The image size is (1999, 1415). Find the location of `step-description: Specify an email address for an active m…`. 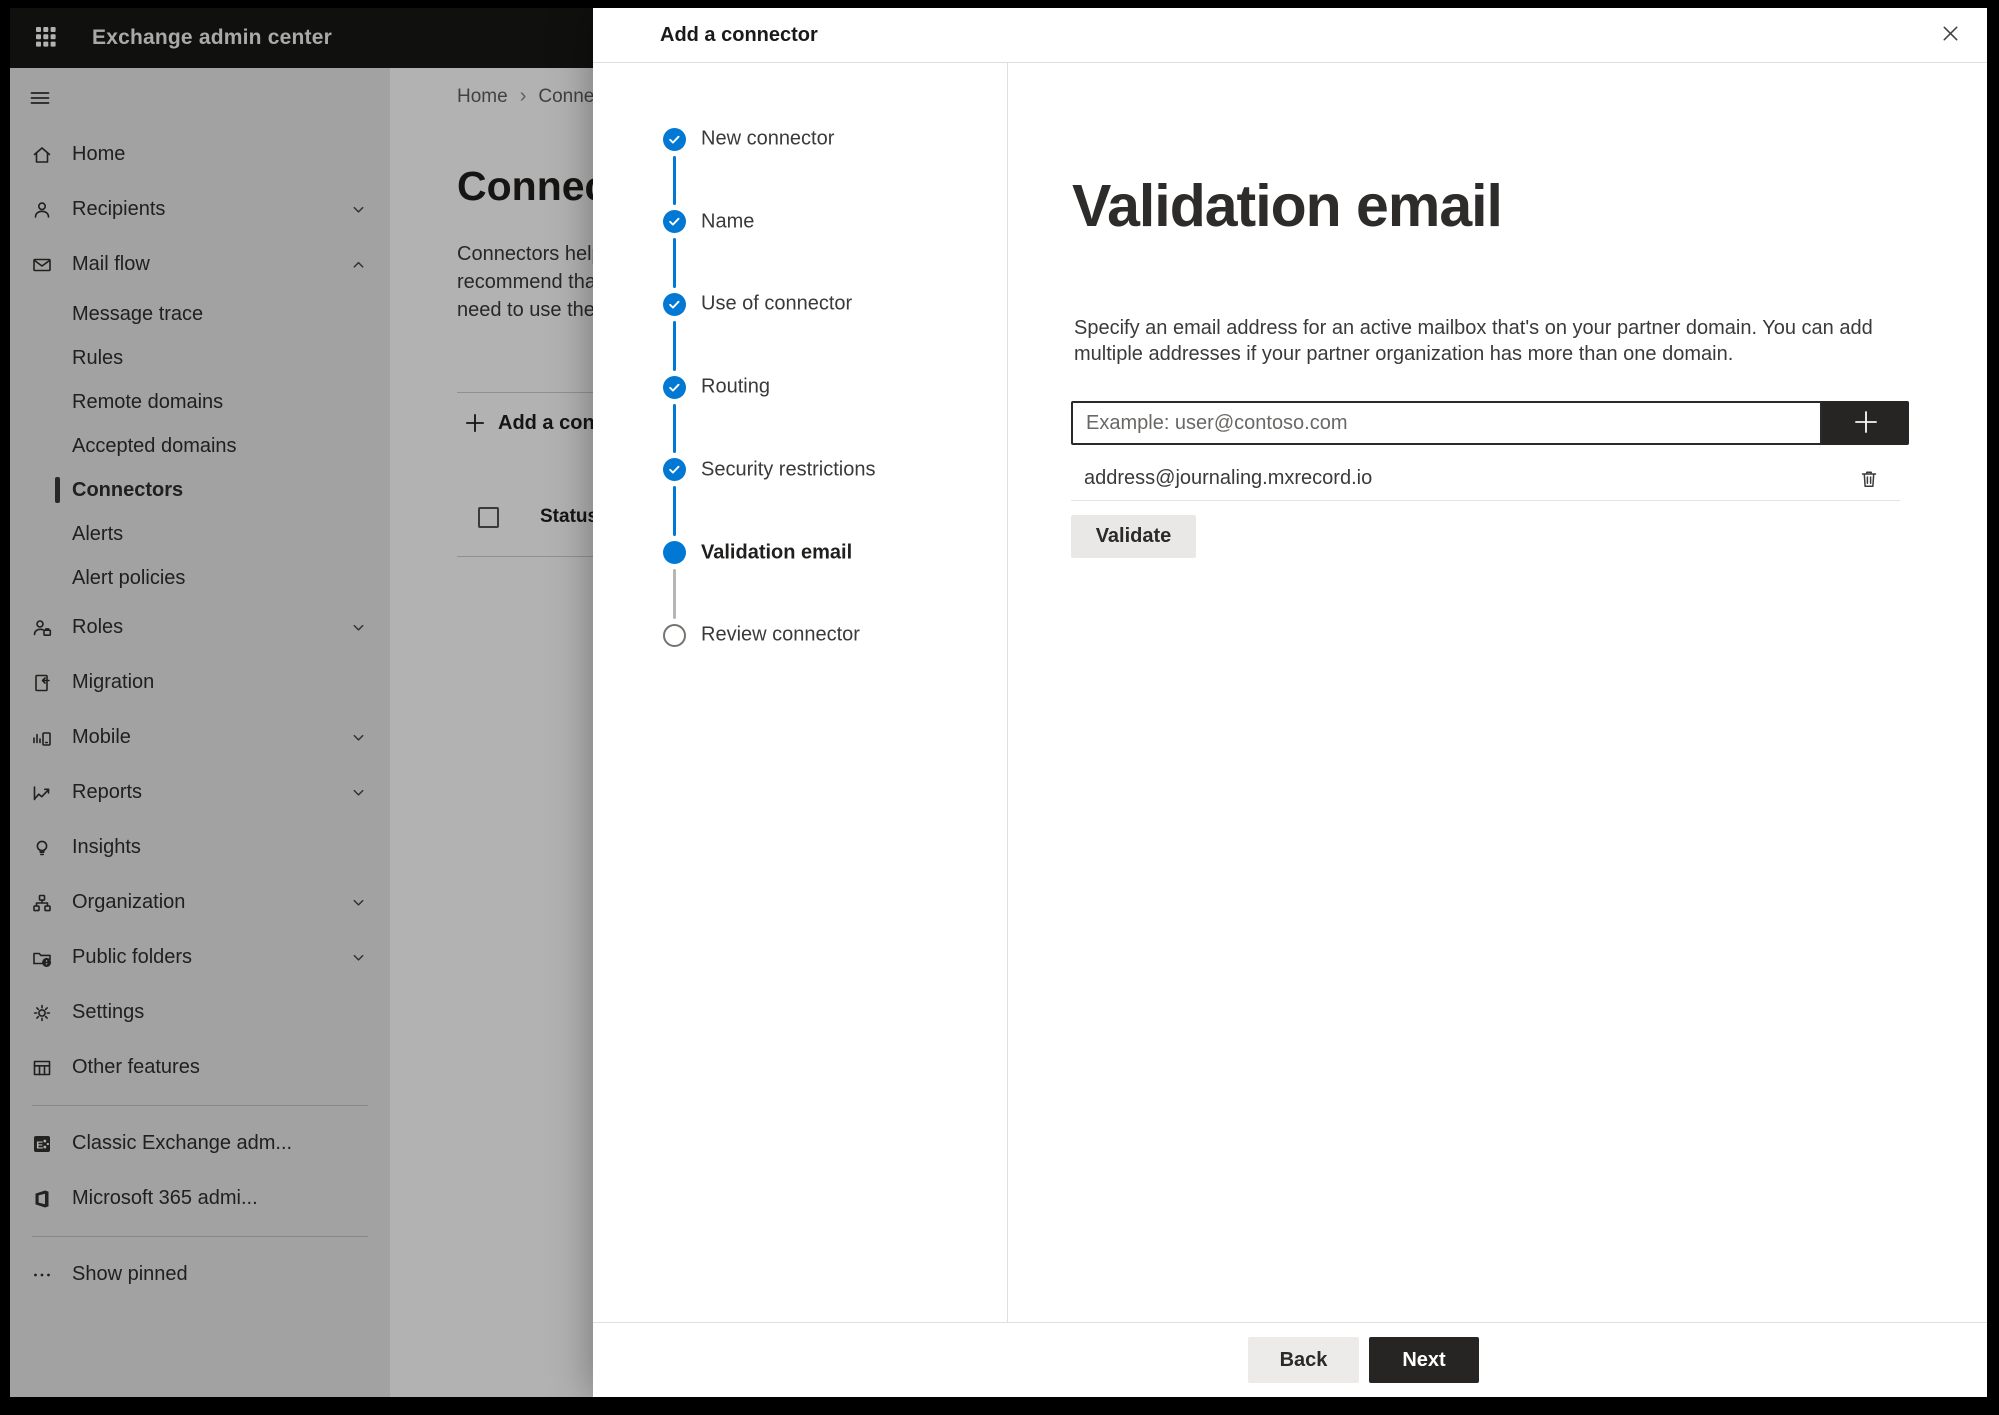

step-description: Specify an email address for an active m… is located at coordinates (1473, 341).